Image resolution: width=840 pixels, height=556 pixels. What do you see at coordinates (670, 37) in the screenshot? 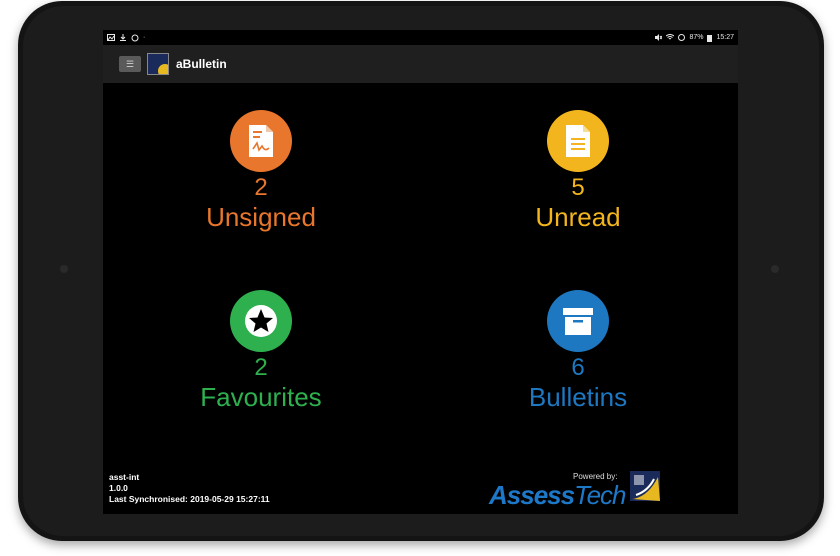
I see `wifi-icon` at bounding box center [670, 37].